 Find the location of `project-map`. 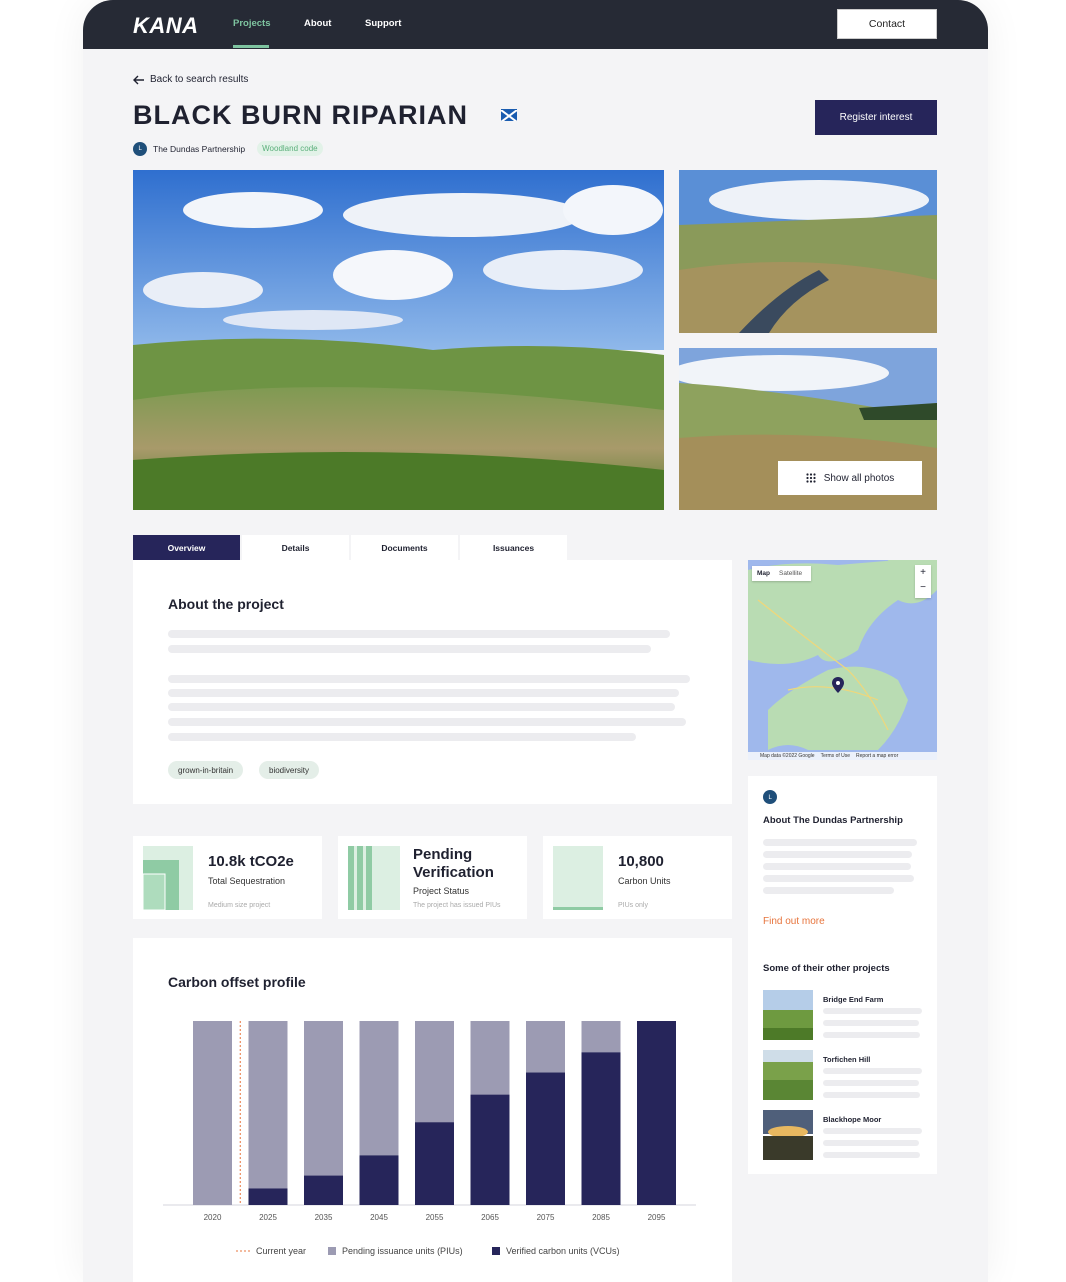

project-map is located at coordinates (842, 660).